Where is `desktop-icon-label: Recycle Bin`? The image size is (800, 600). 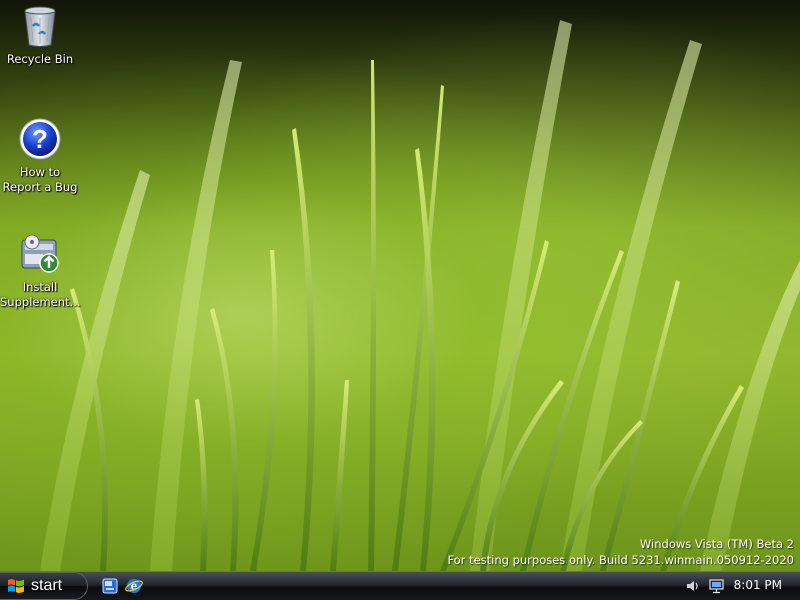 desktop-icon-label: Recycle Bin is located at coordinates (40, 59).